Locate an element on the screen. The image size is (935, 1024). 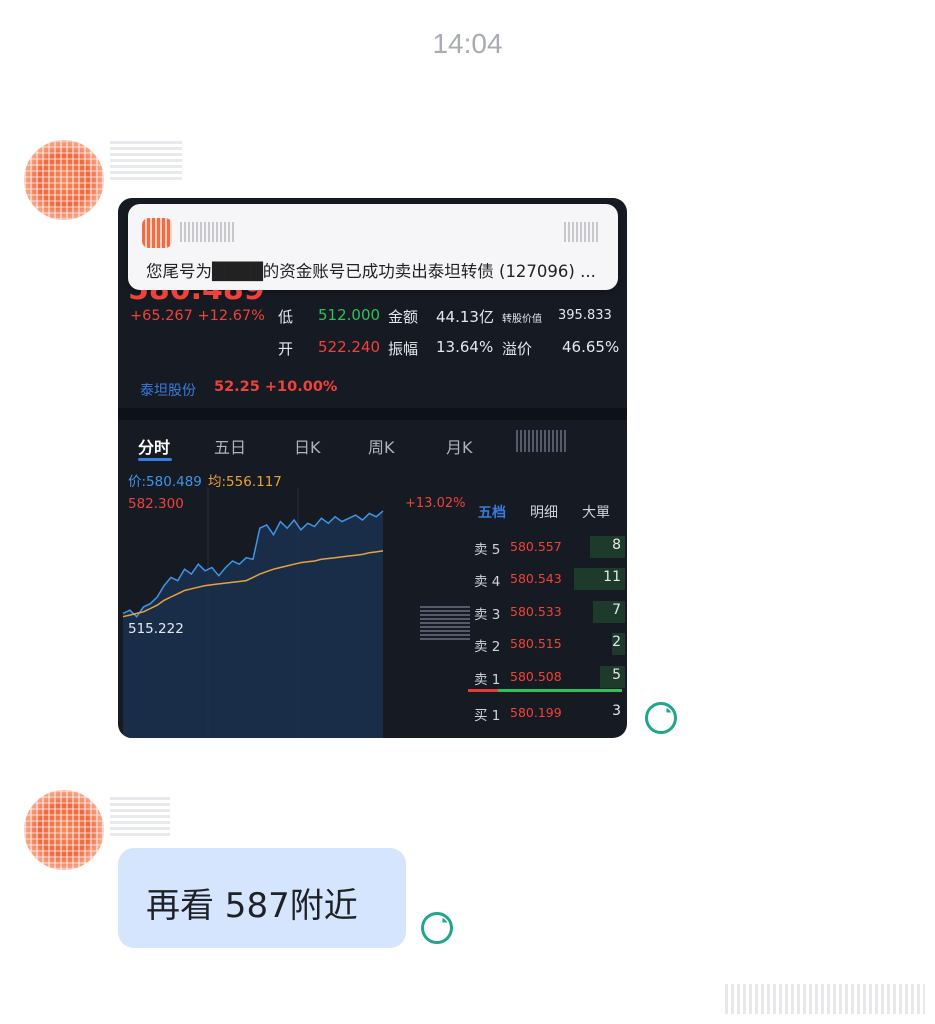
order-book-row: 卖 1 580.508 5 is located at coordinates (547, 677).